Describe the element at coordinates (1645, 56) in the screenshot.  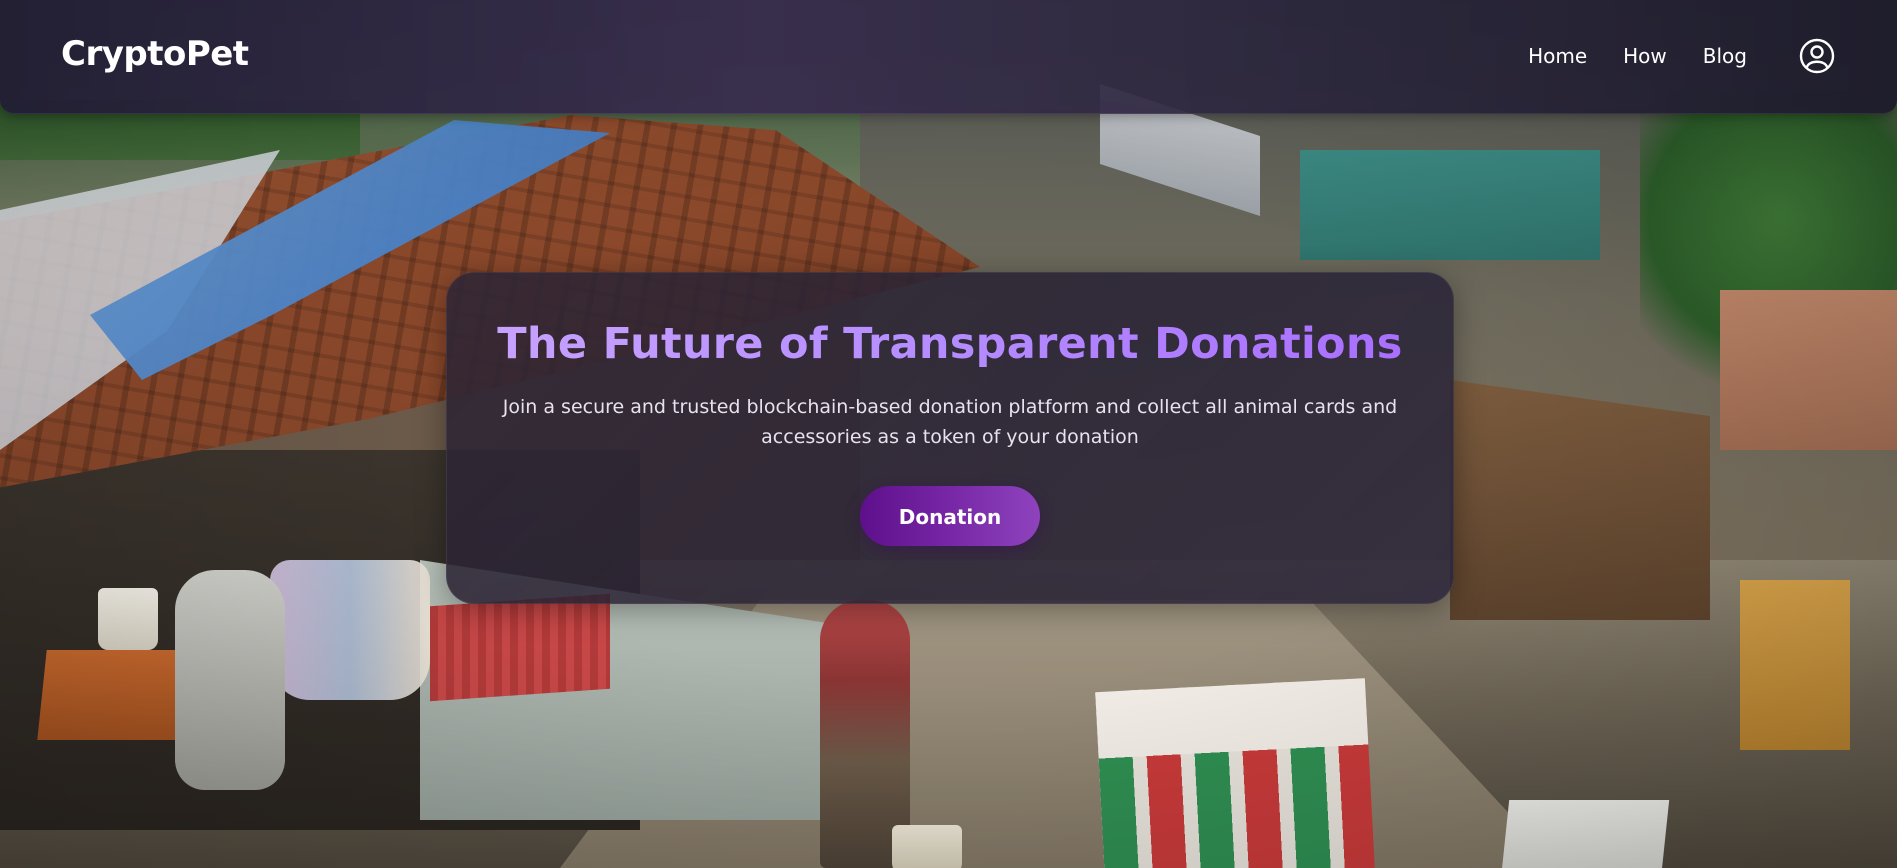
I see `nav-link-how: How` at that location.